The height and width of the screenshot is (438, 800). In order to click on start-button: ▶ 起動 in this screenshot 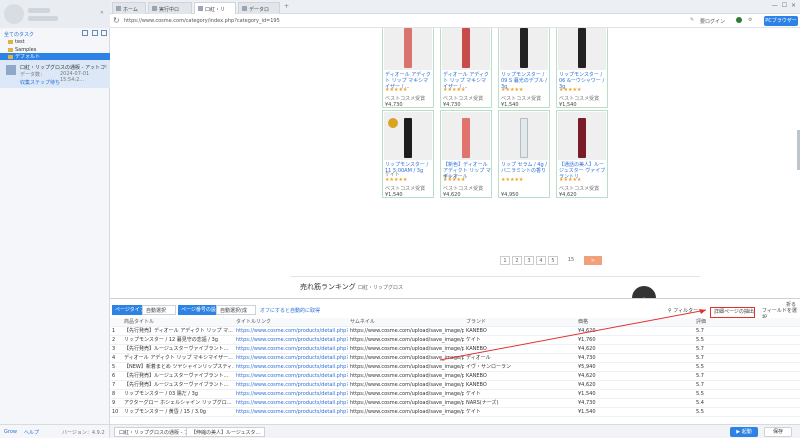, I will do `click(744, 432)`.